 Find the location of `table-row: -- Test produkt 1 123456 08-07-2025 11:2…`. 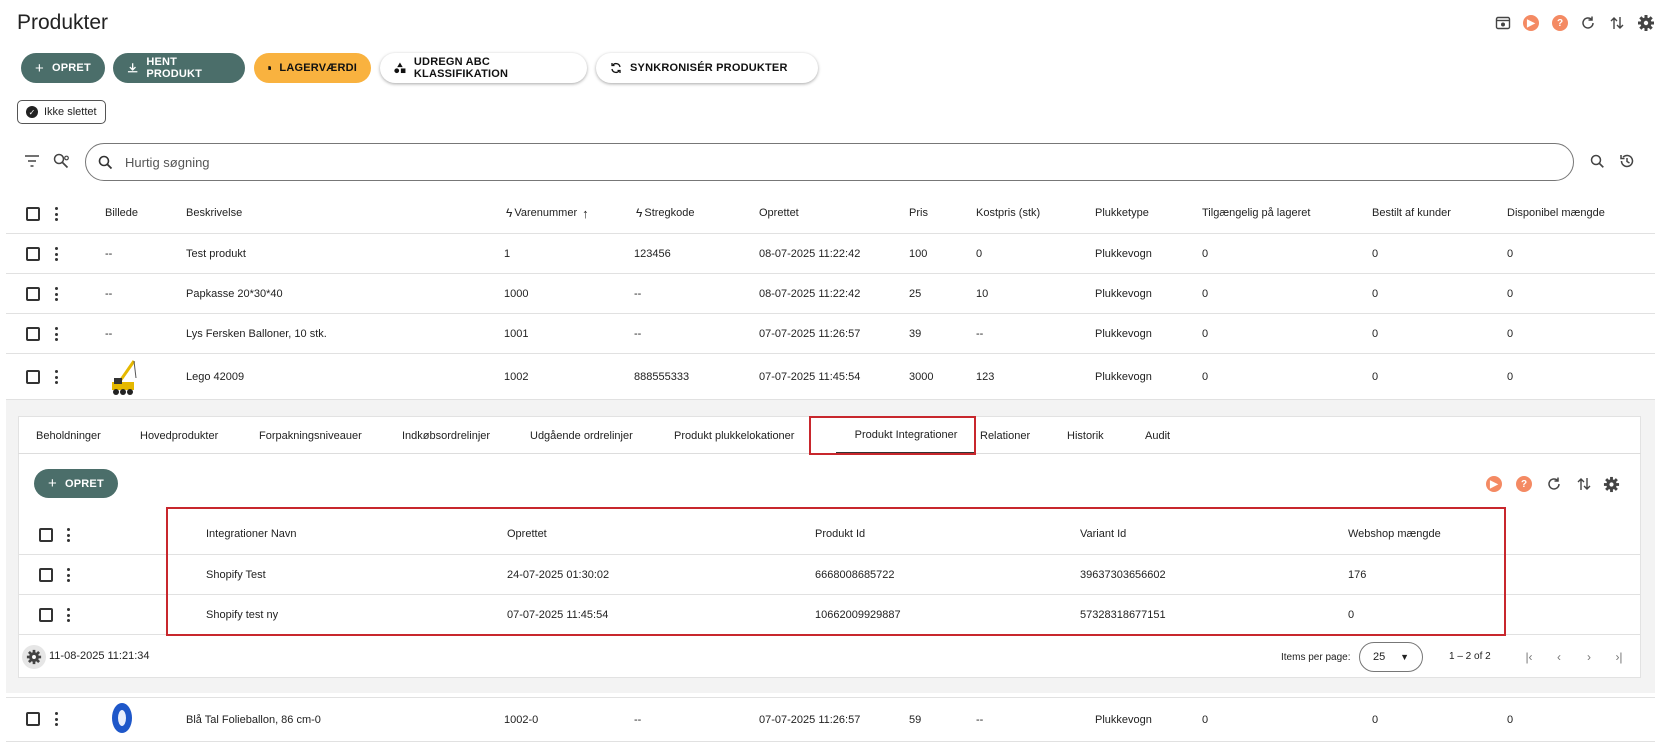

table-row: -- Test produkt 1 123456 08-07-2025 11:2… is located at coordinates (830, 254).